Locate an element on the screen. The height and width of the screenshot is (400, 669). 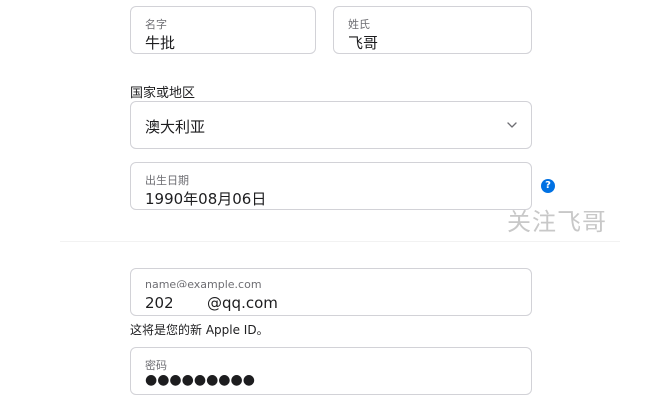
password-field: 密码 ●●●●●●●●● is located at coordinates (331, 371).